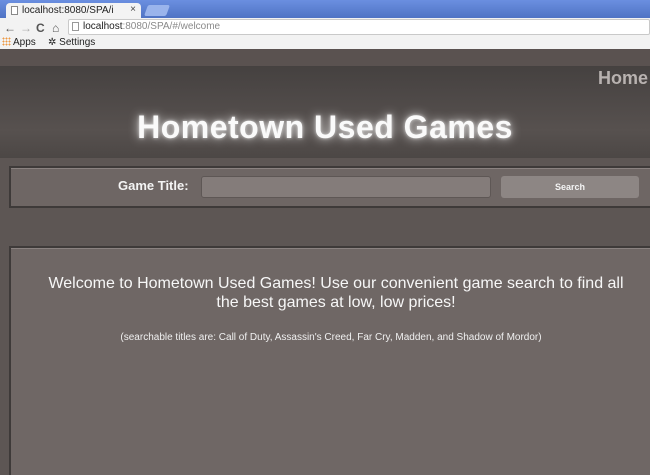 The height and width of the screenshot is (475, 650). Describe the element at coordinates (570, 187) in the screenshot. I see `search-button: Search` at that location.